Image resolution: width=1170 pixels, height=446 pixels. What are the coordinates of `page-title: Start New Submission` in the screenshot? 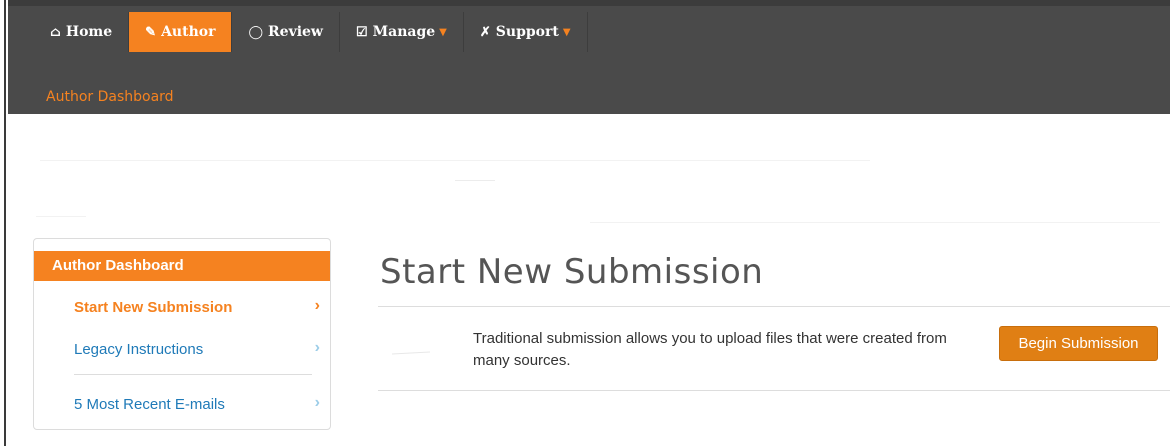 It's located at (572, 272).